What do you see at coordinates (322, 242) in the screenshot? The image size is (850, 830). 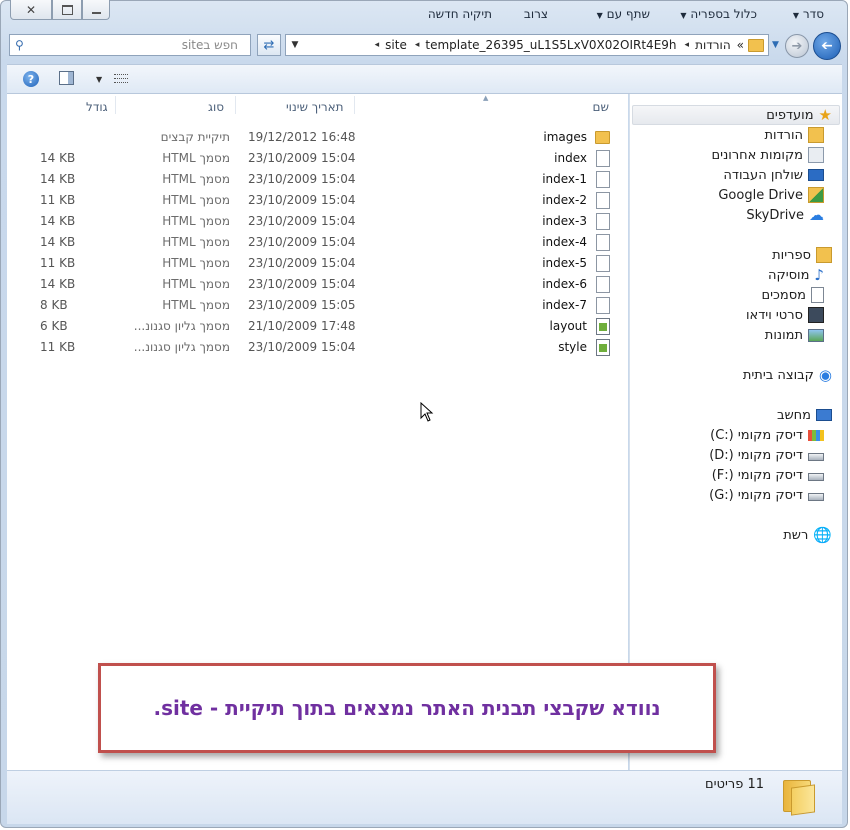 I see `file-row: index-4 23/10/2009 15:04 מסמך HTML 14 KB` at bounding box center [322, 242].